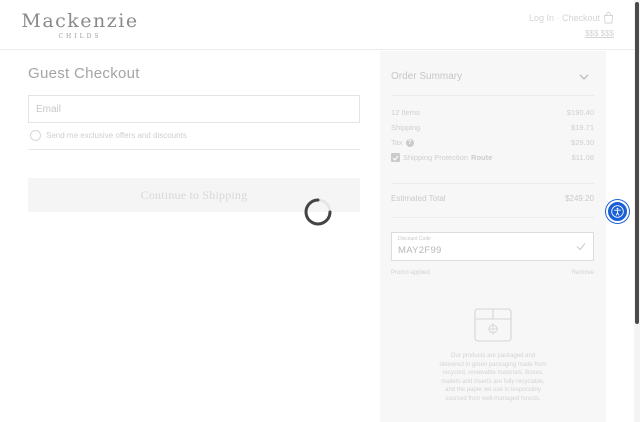 This screenshot has height=422, width=640. What do you see at coordinates (405, 112) in the screenshot?
I see `summary-row-label: 12 Items` at bounding box center [405, 112].